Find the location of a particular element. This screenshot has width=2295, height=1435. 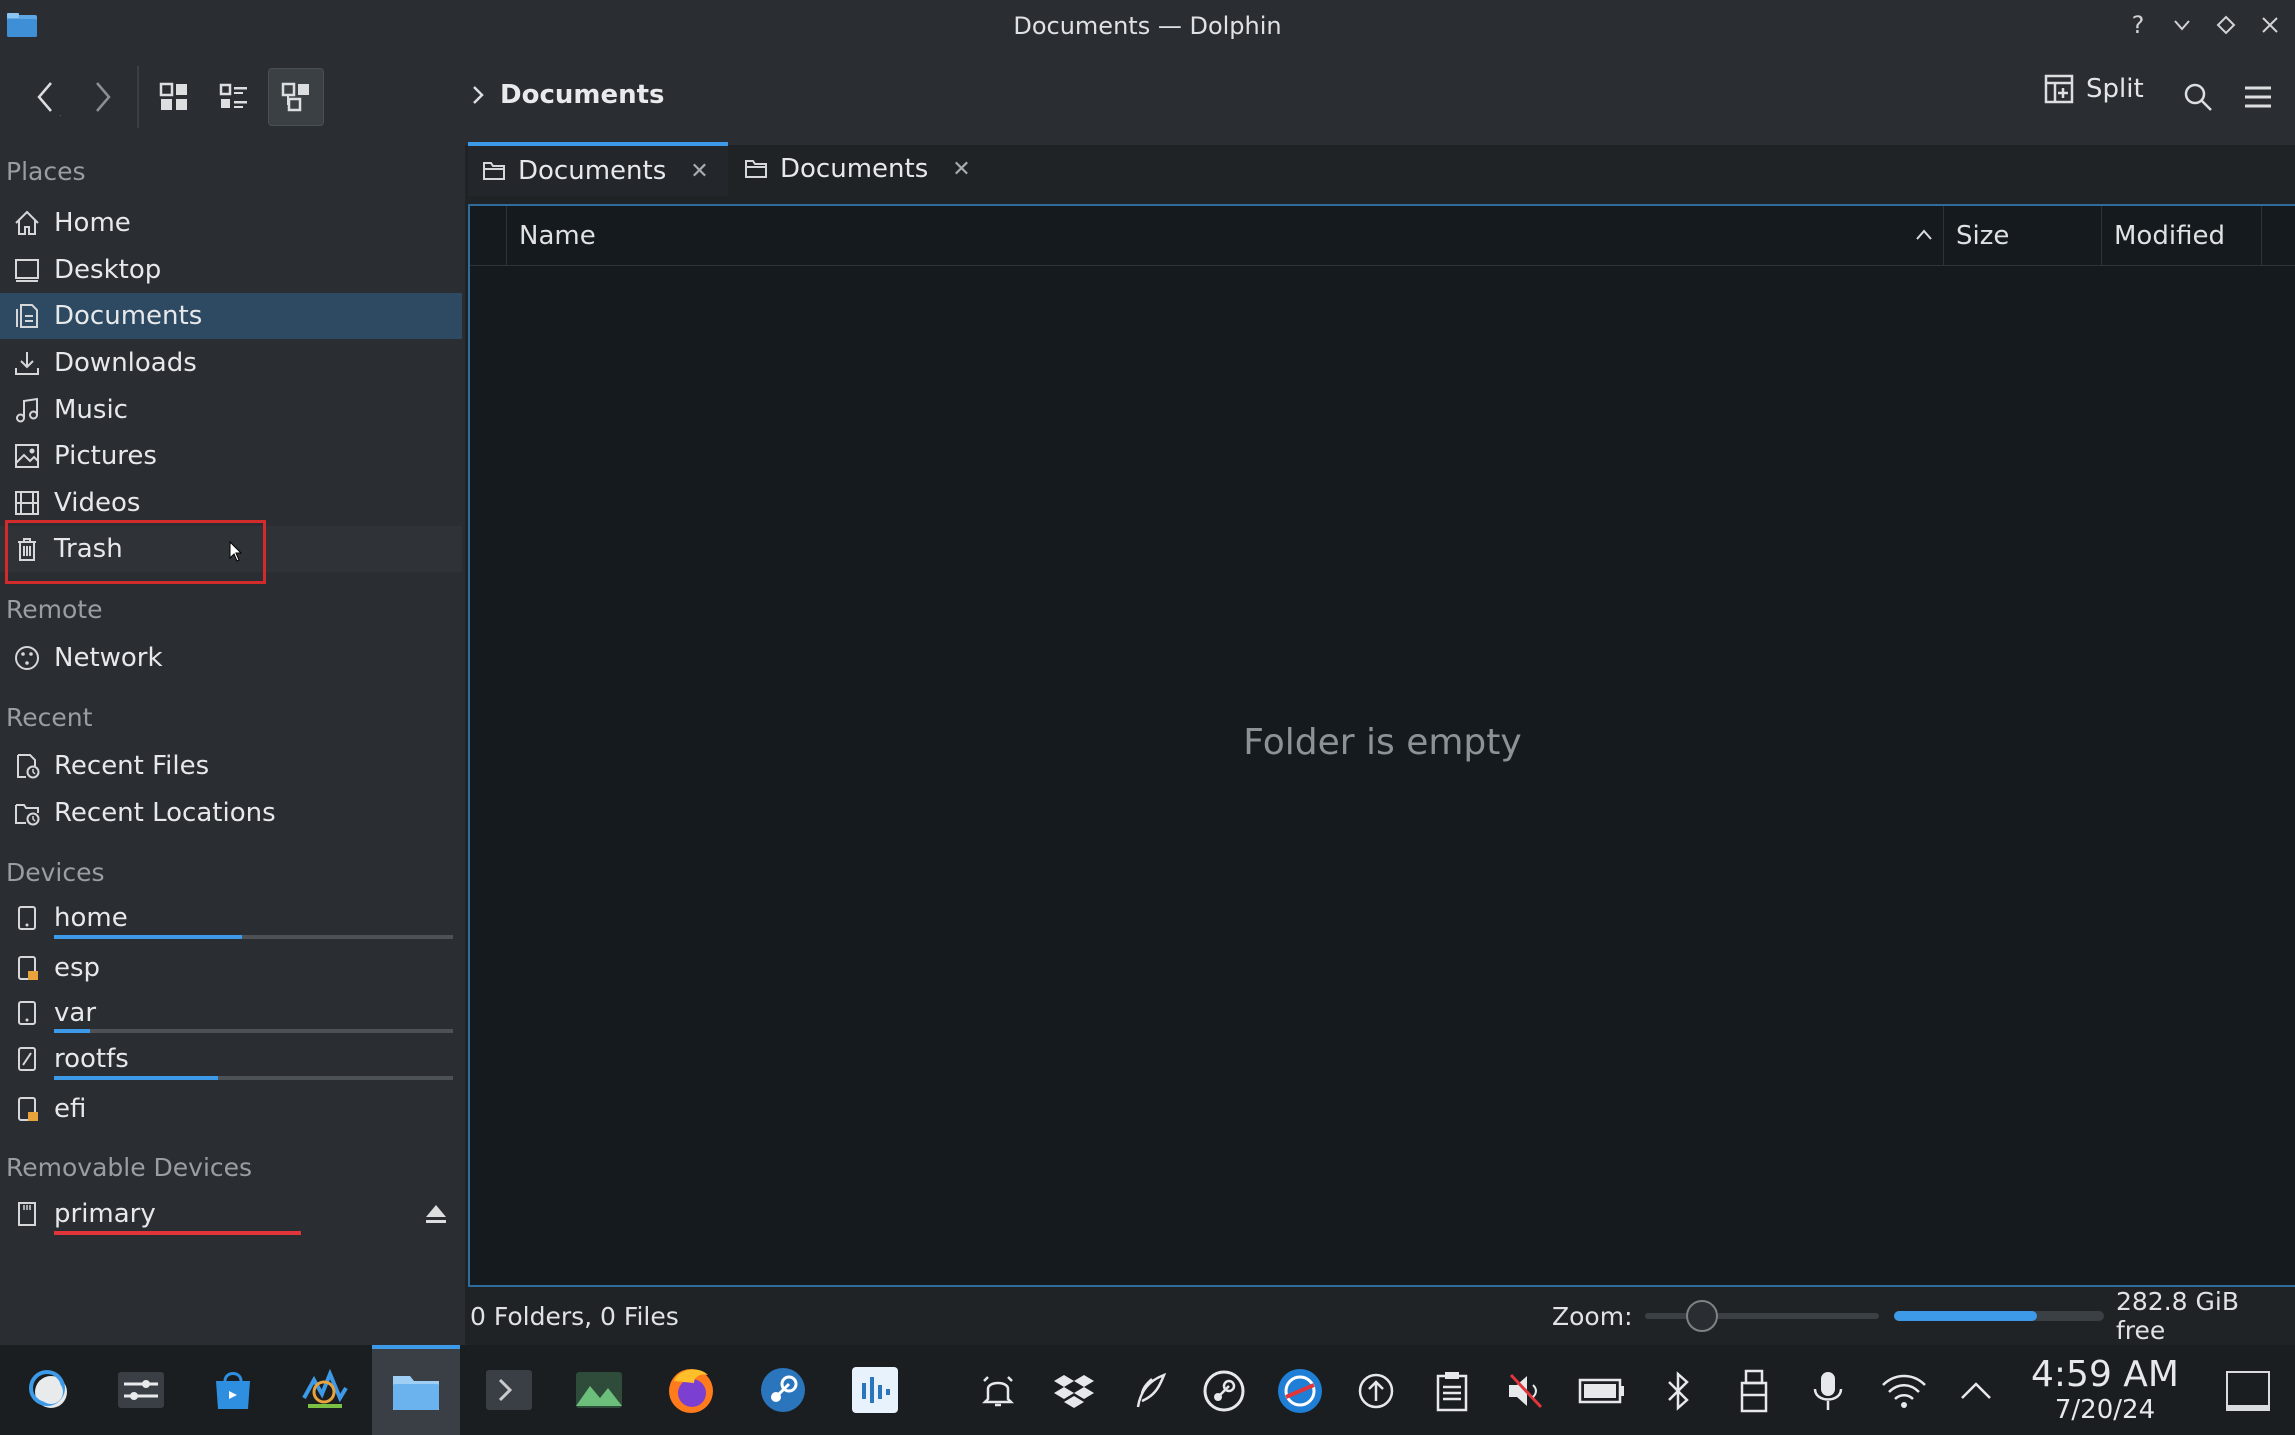

sd-card-icon is located at coordinates (27, 1214).